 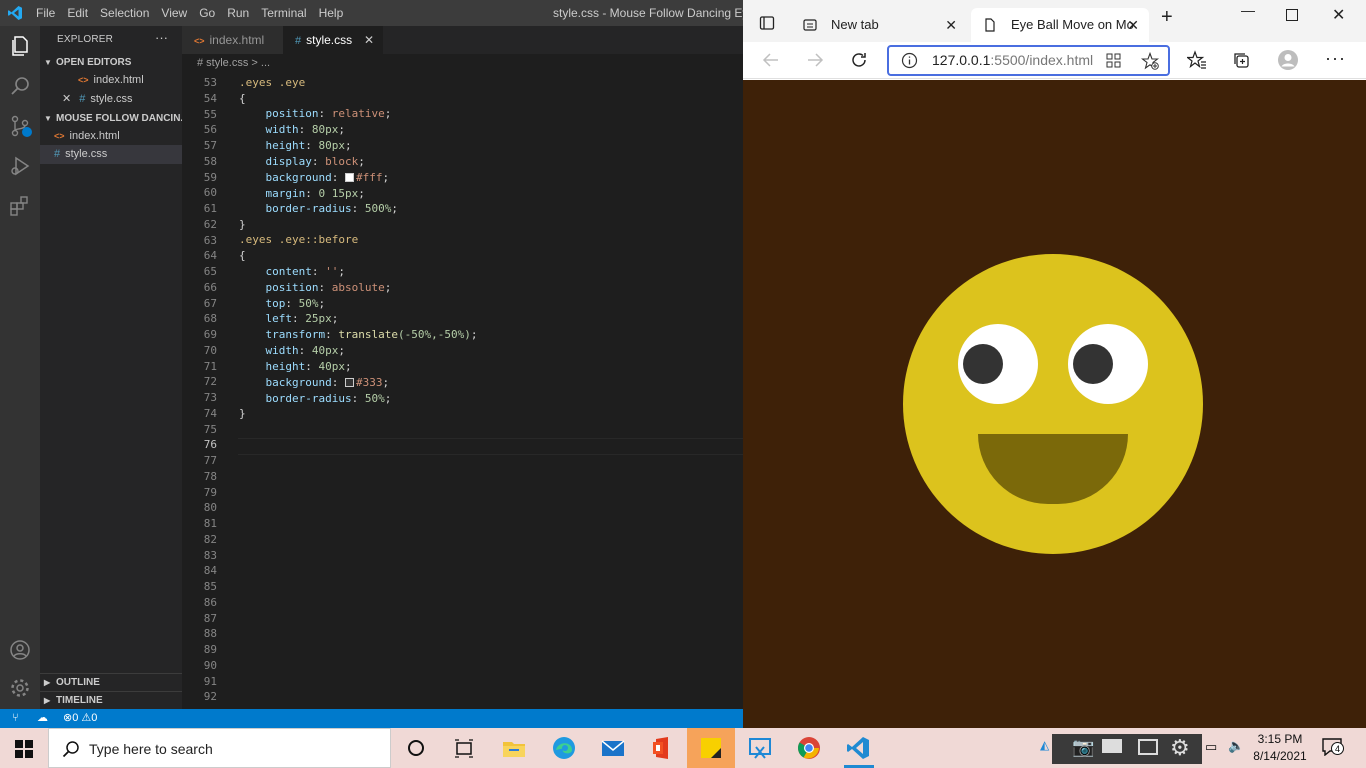 I want to click on sticky-notes-taskbar-item, so click(x=711, y=748).